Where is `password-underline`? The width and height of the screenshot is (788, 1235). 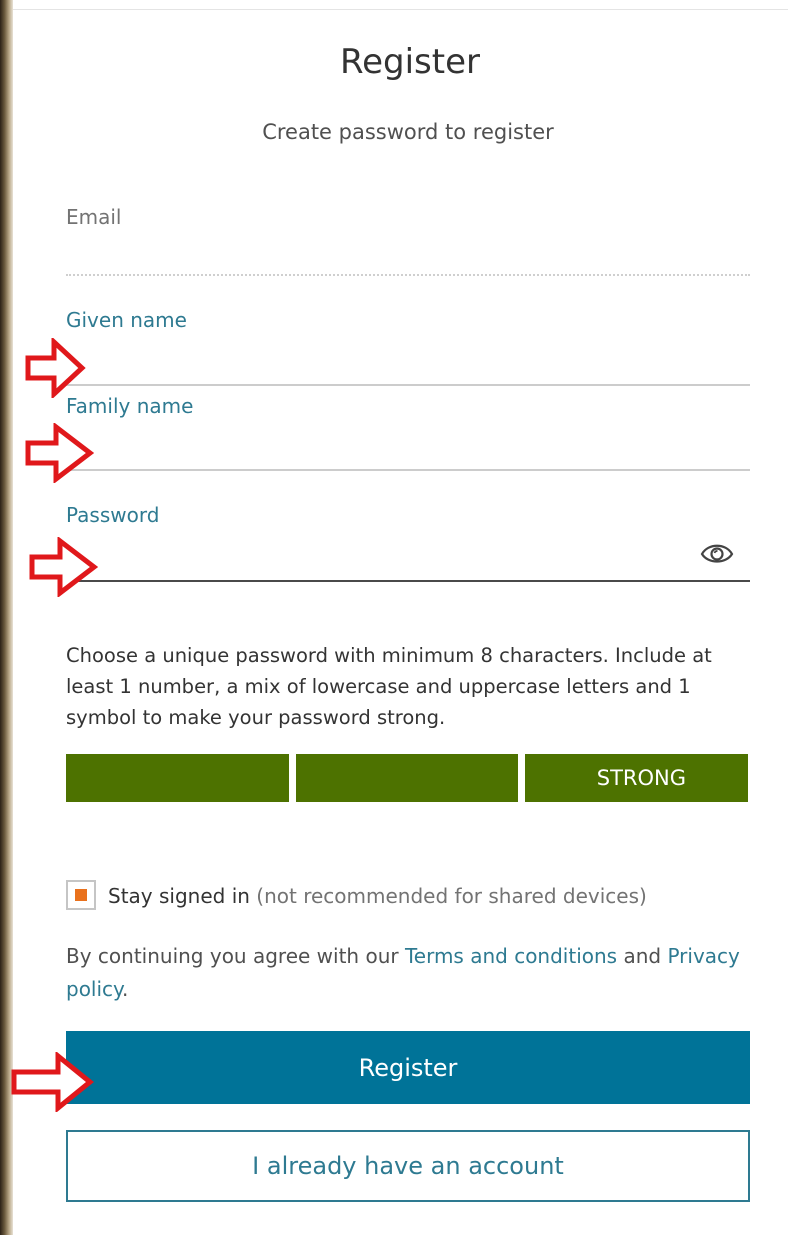 password-underline is located at coordinates (408, 581).